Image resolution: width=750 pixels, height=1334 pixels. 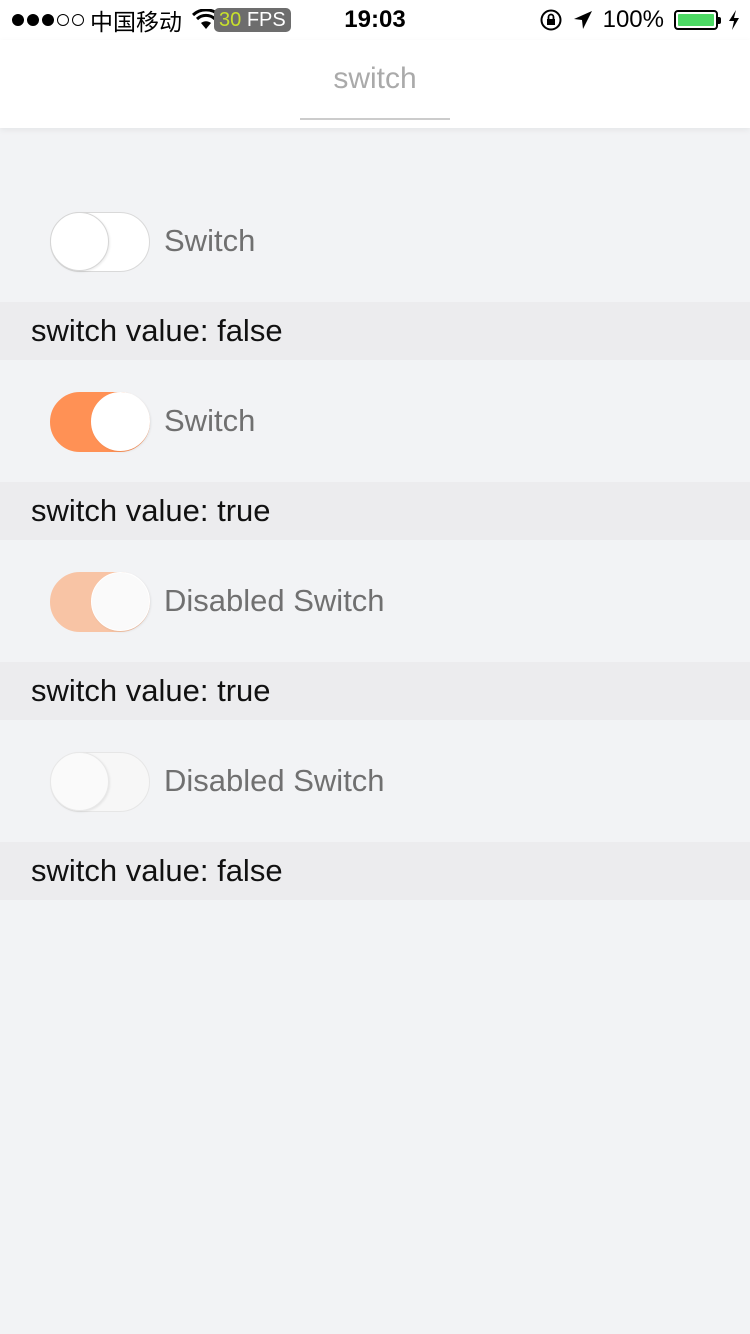 What do you see at coordinates (375, 20) in the screenshot?
I see `status-bar: 中国移动 30 FPS 19:03 100%` at bounding box center [375, 20].